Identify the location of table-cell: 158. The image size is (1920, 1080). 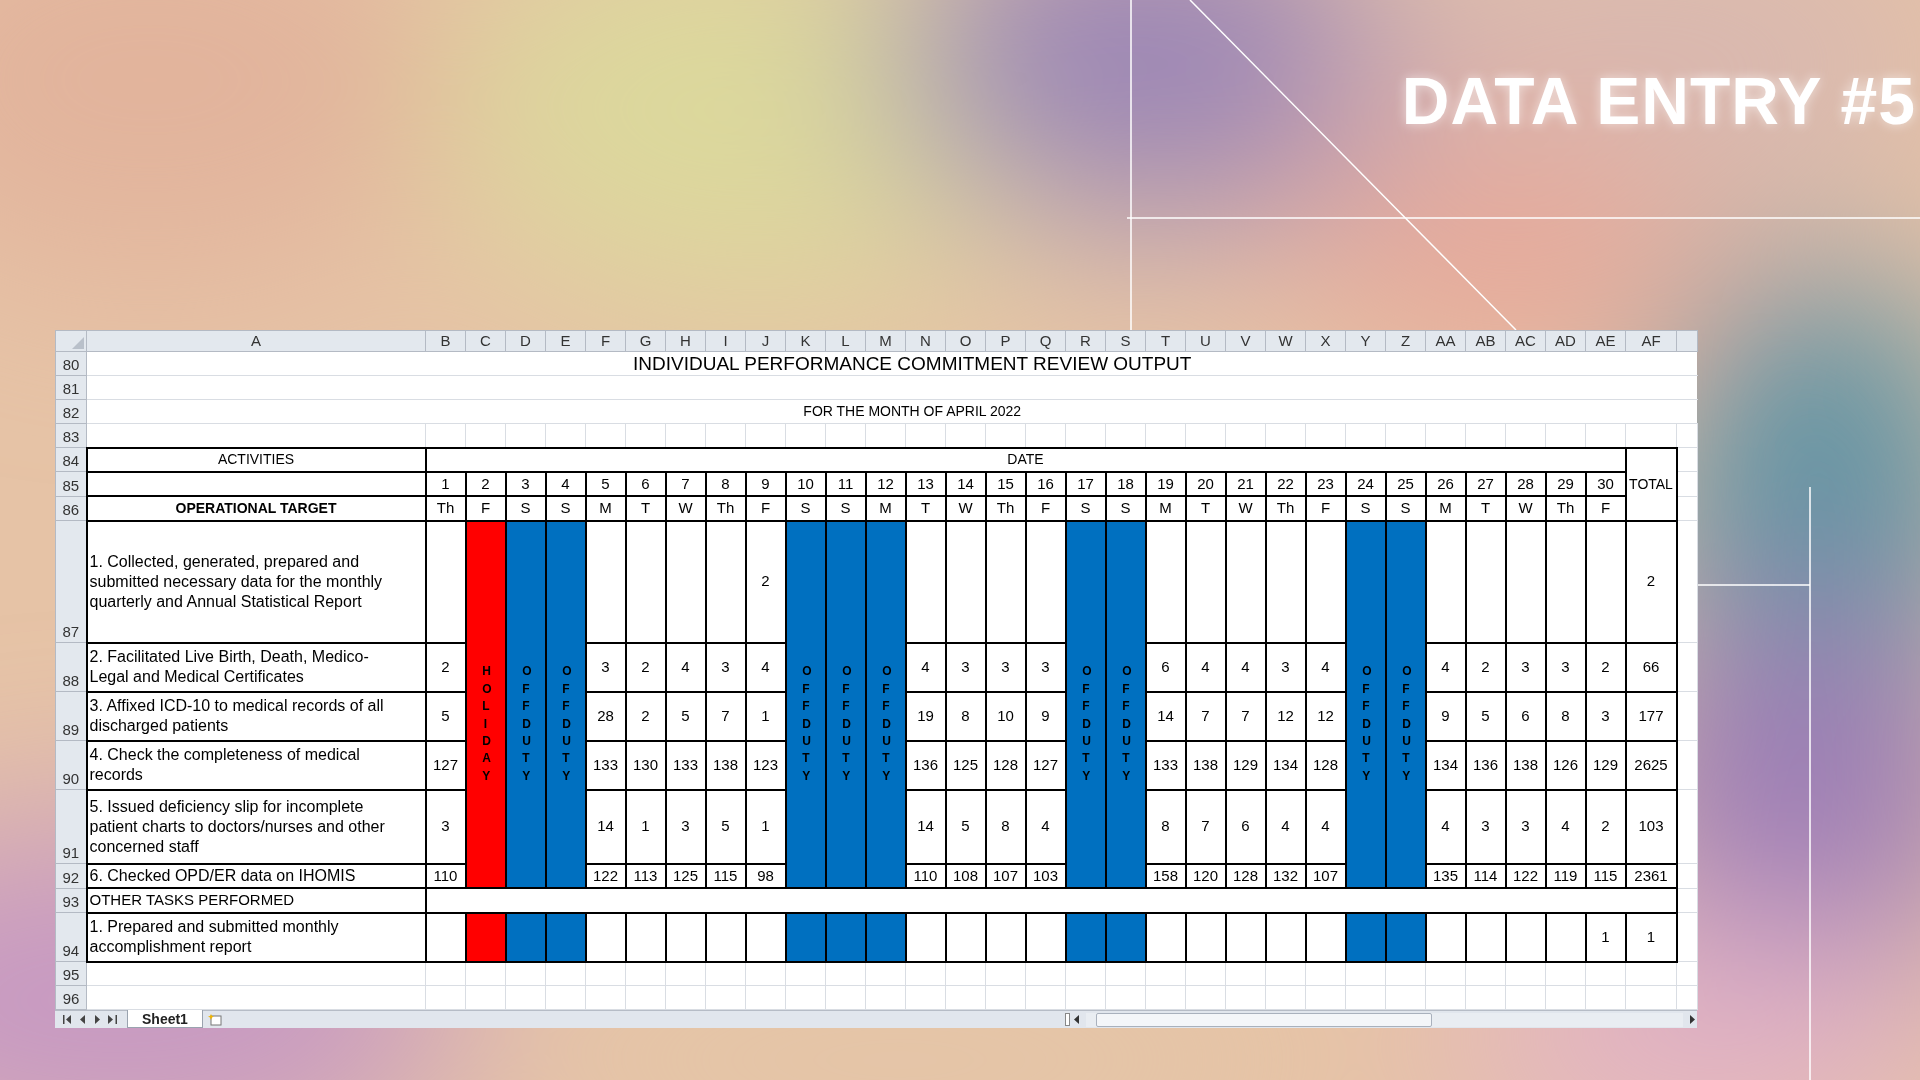
(1165, 875).